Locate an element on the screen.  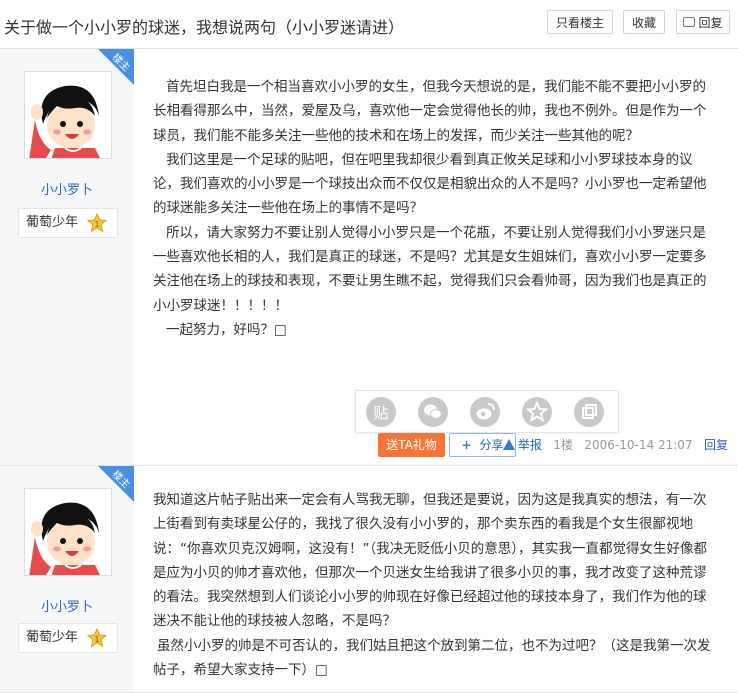
favorite-button: 收藏 is located at coordinates (644, 22).